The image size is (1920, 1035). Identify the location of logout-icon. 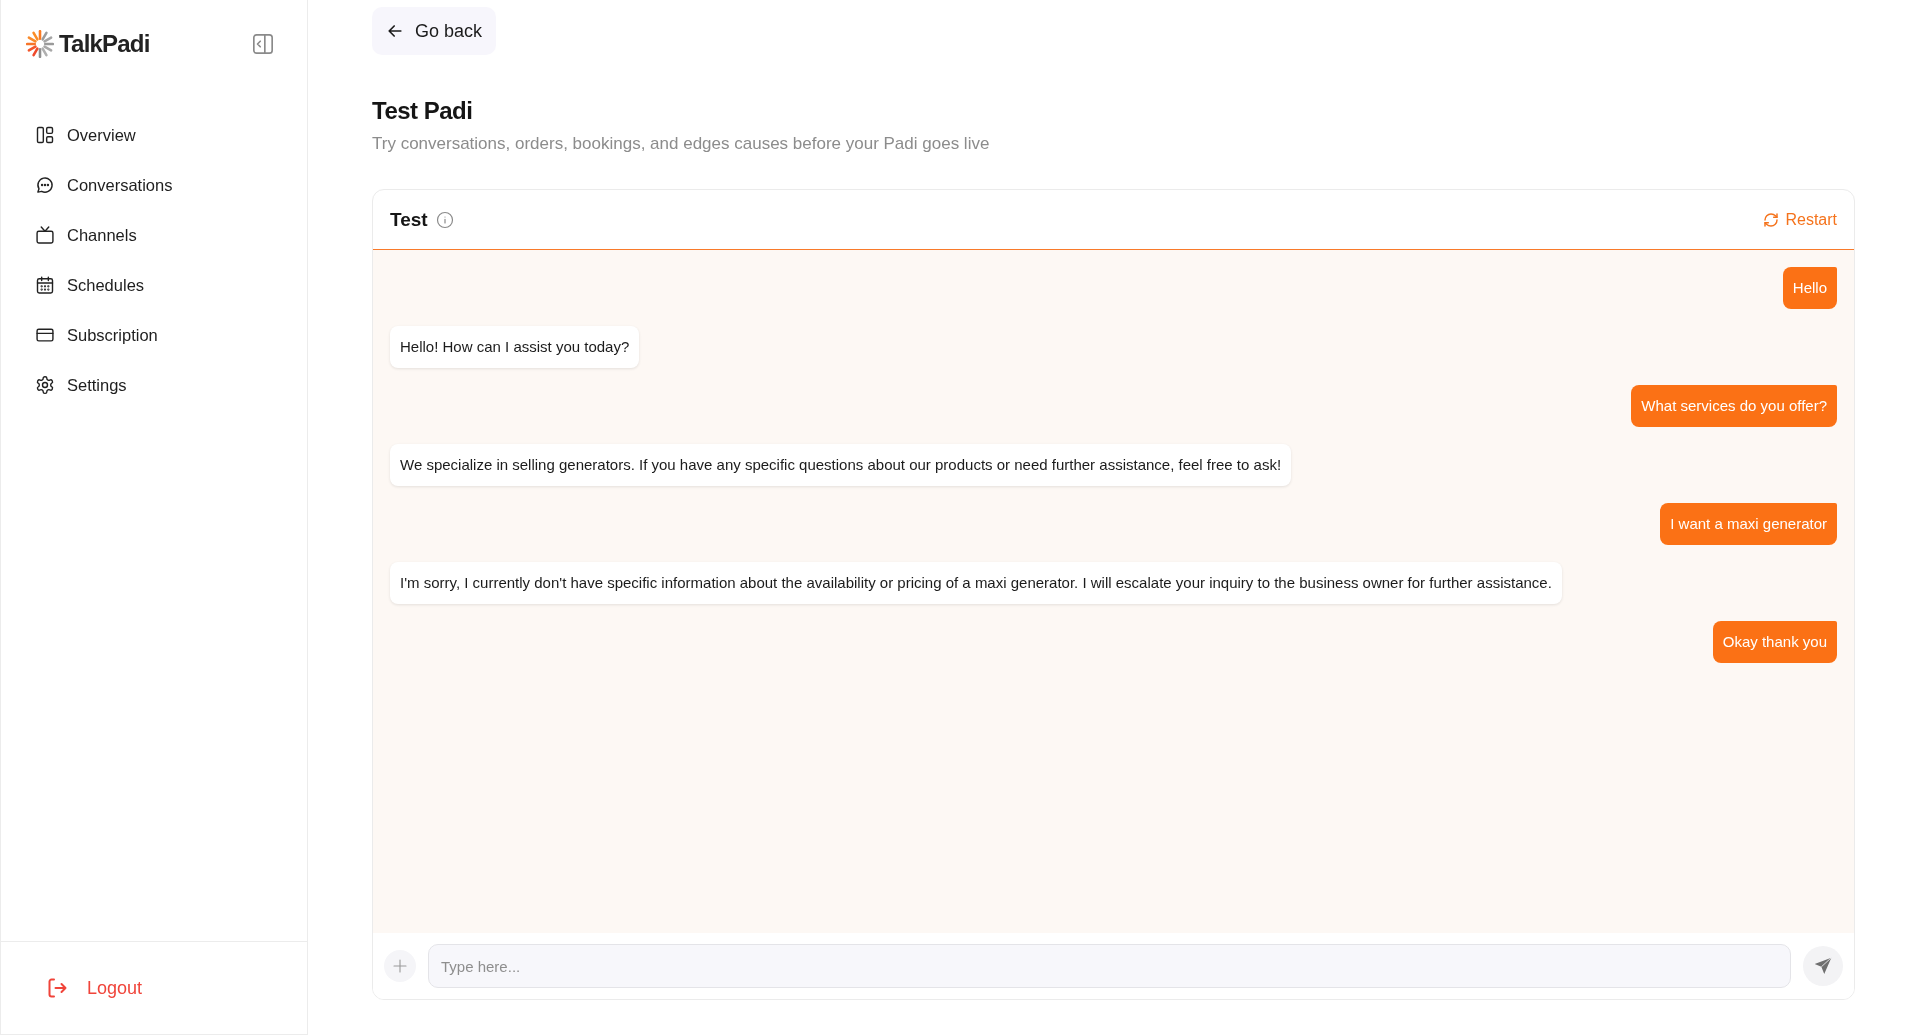
(57, 988).